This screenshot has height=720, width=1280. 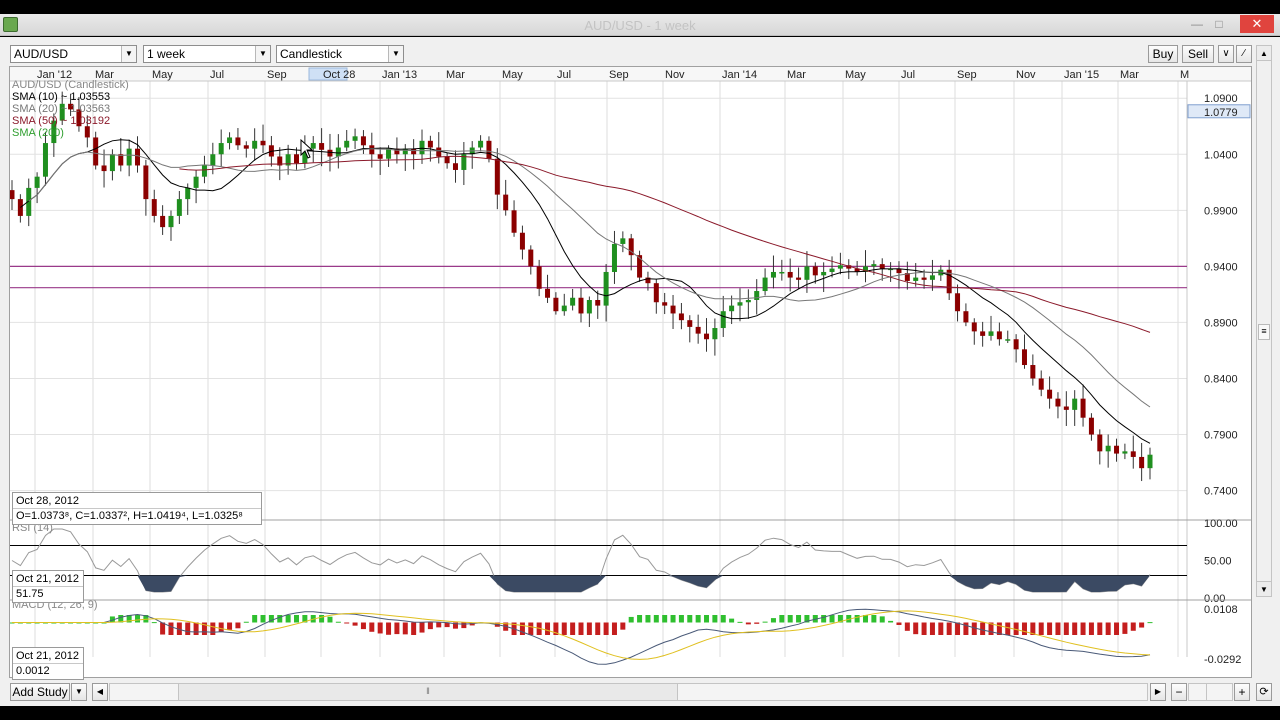 I want to click on macd-value: 0.0012, so click(x=48, y=670).